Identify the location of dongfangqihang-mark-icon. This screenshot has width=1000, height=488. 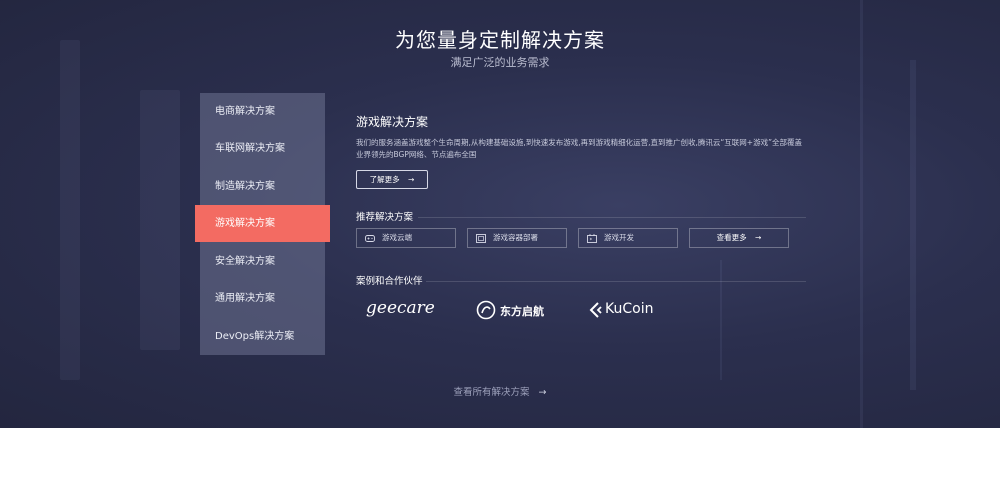
(486, 310).